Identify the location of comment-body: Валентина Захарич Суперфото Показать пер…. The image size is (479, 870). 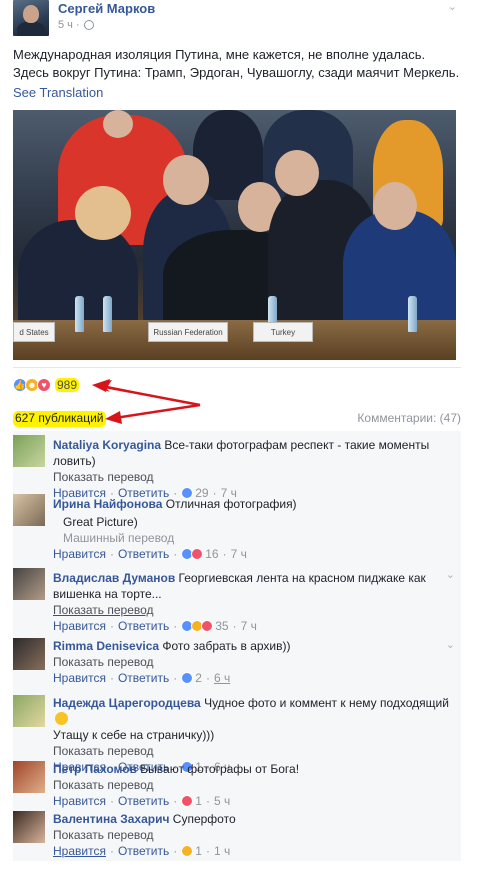
(253, 835).